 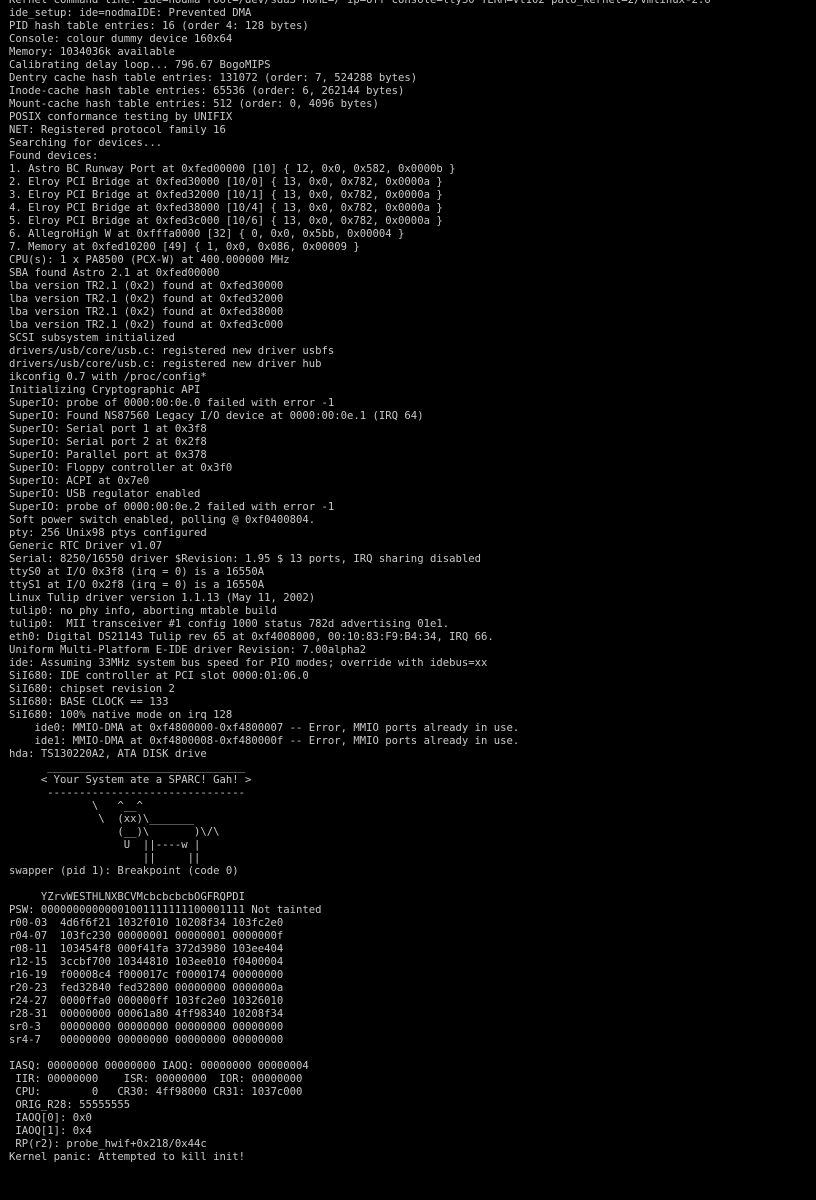 What do you see at coordinates (108, 455) in the screenshot?
I see `console-line: SuperIO: Parallel port at 0x378` at bounding box center [108, 455].